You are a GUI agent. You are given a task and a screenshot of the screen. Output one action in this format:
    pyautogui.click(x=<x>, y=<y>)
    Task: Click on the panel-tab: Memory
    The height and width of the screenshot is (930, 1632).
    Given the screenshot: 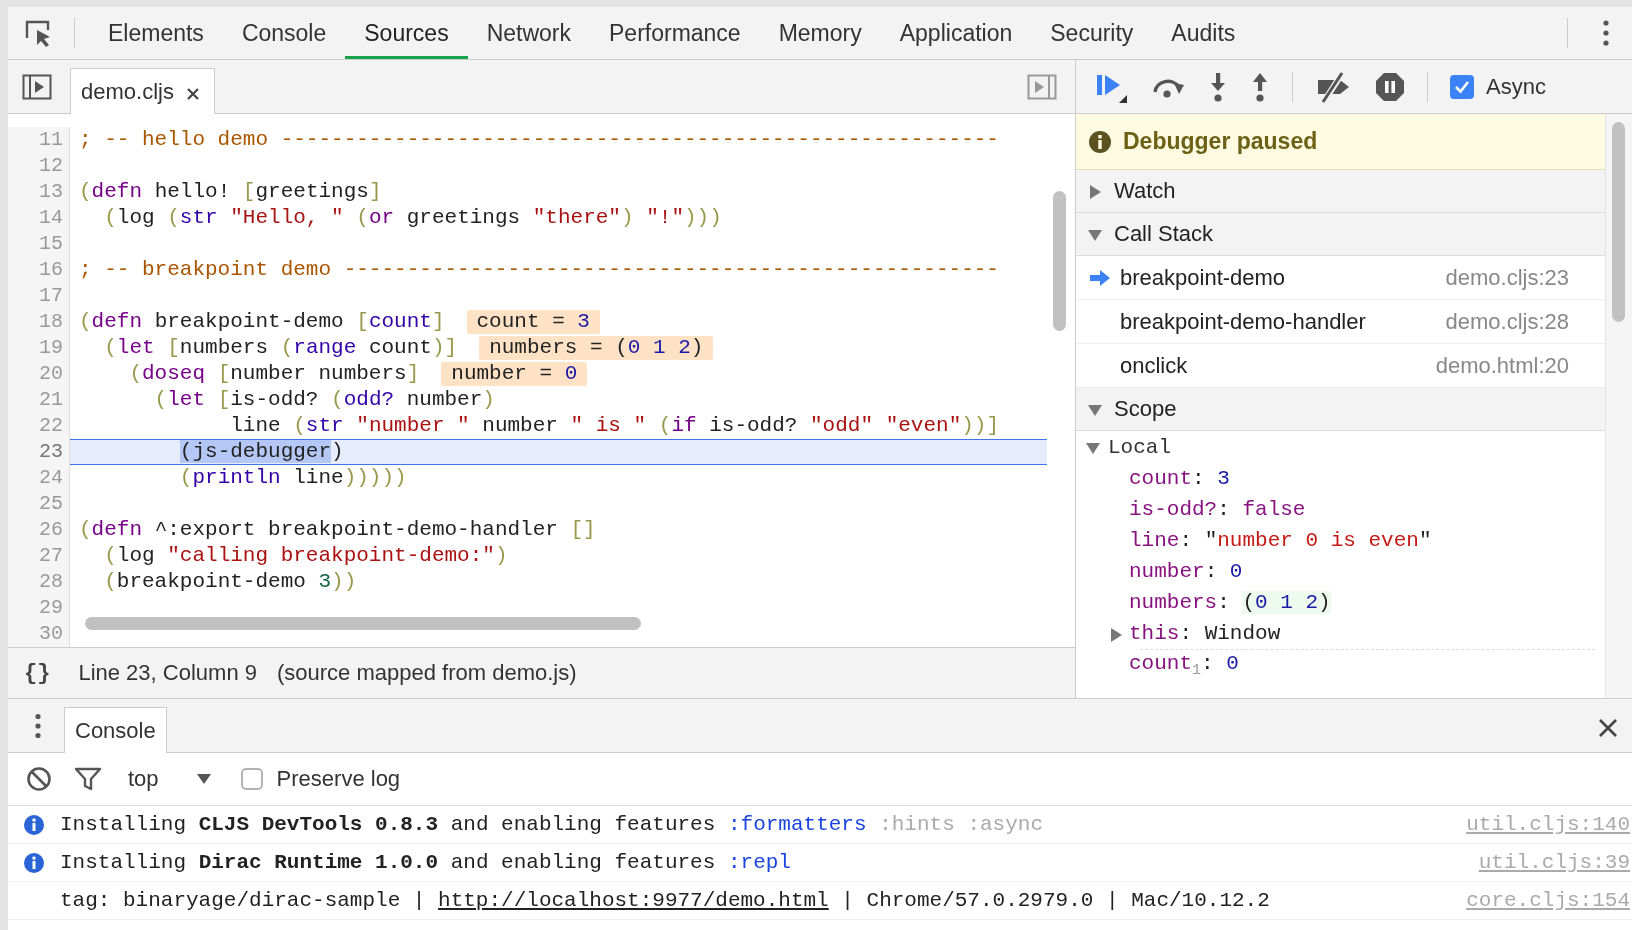 What is the action you would take?
    pyautogui.click(x=820, y=33)
    